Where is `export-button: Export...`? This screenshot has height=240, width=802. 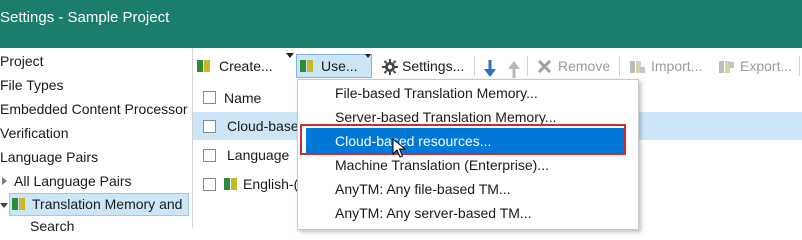 export-button: Export... is located at coordinates (756, 66).